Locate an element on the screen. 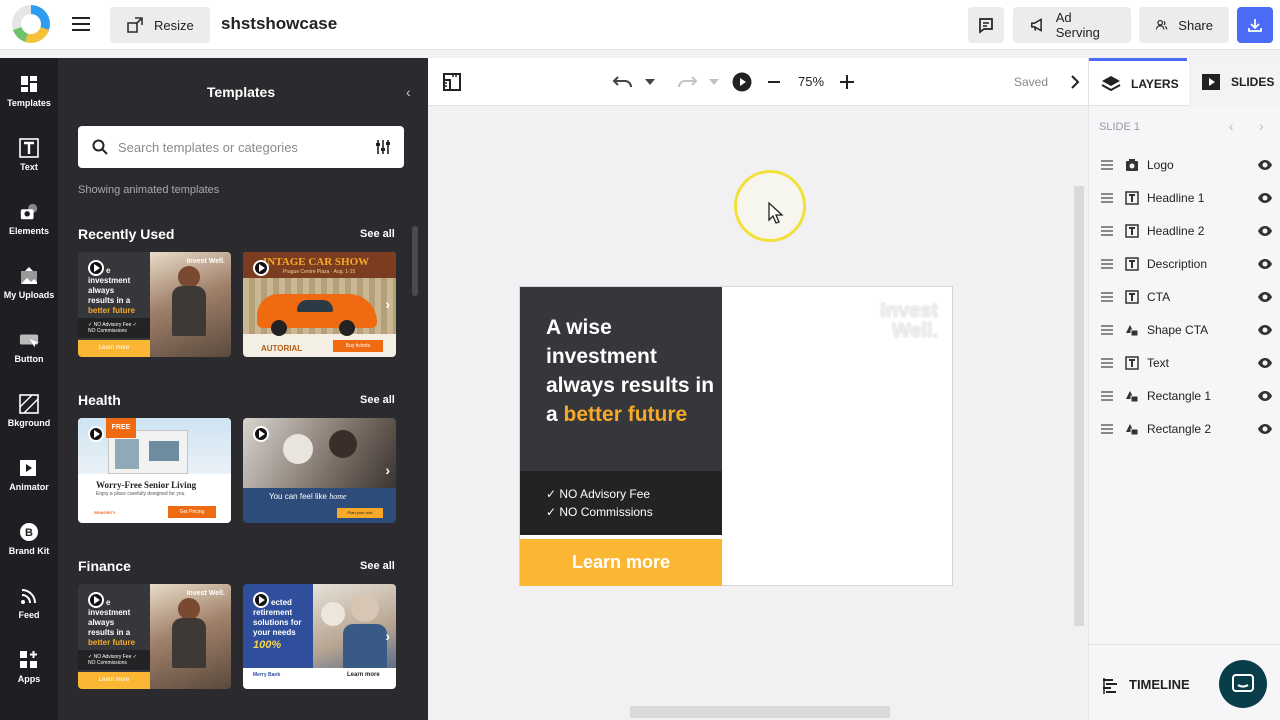 This screenshot has height=720, width=1280. chevron-right-icon is located at coordinates (1075, 82).